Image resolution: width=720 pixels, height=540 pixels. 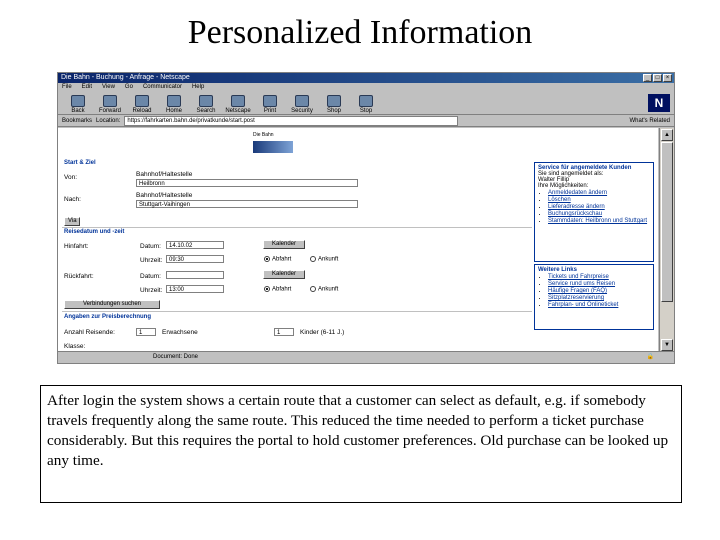 I want to click on service-line3: Ihre Möglichkeiten:, so click(x=563, y=186).